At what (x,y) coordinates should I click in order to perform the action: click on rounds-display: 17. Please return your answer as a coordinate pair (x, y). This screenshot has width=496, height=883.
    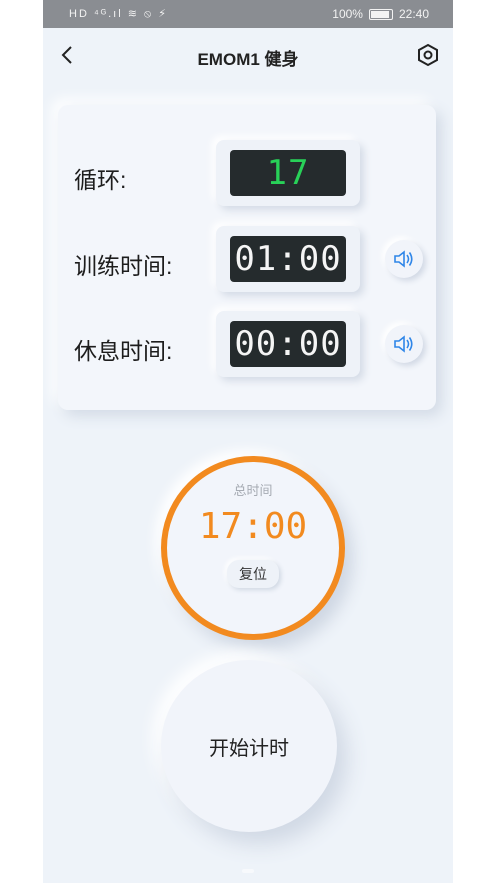
    Looking at the image, I should click on (288, 173).